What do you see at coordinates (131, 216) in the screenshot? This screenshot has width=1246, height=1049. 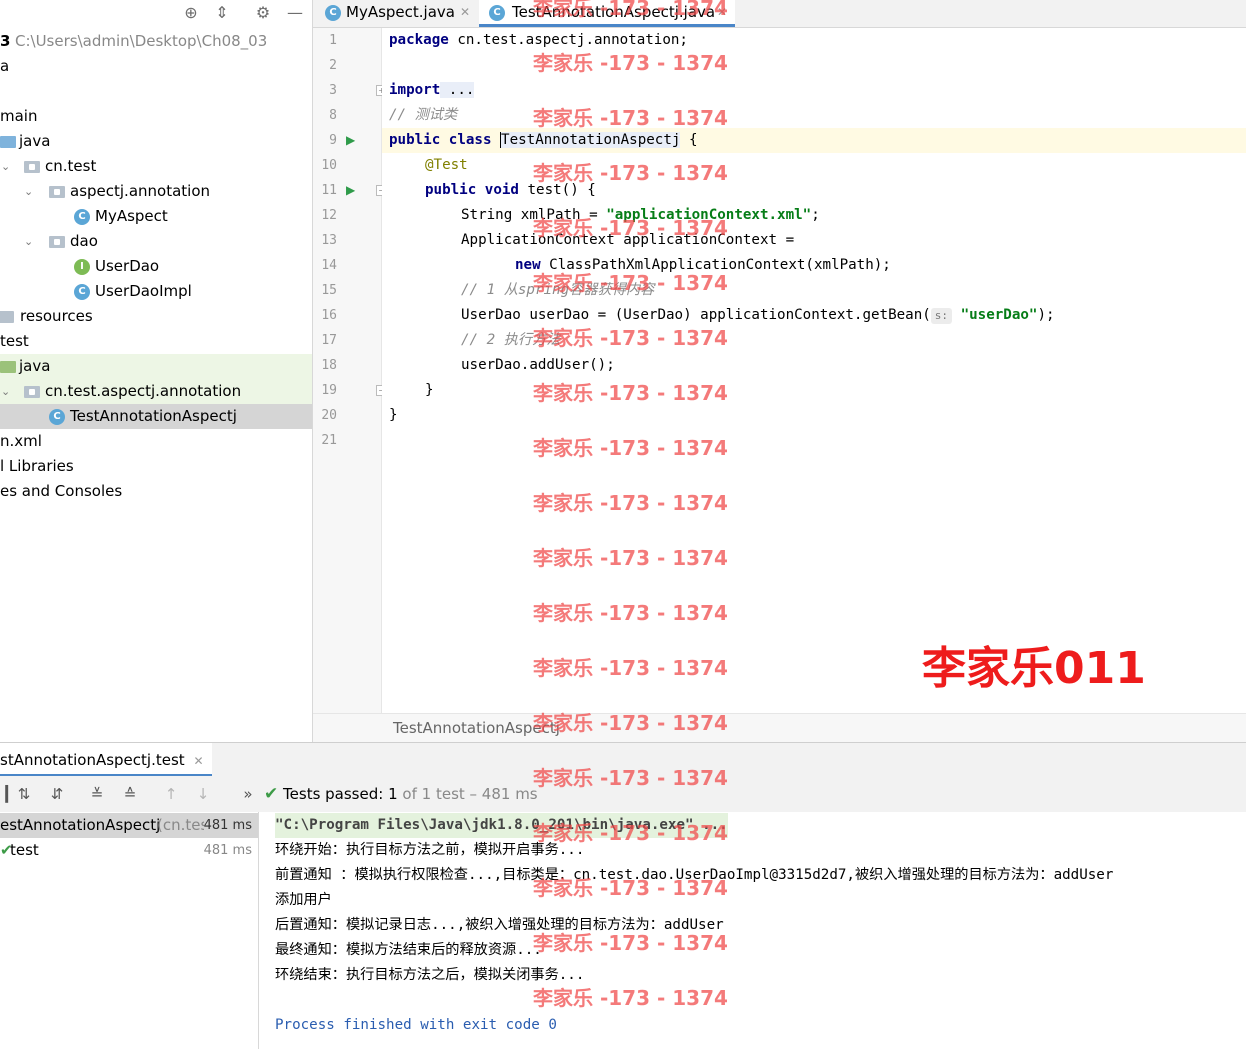 I see `tree-item-label: MyAspect` at bounding box center [131, 216].